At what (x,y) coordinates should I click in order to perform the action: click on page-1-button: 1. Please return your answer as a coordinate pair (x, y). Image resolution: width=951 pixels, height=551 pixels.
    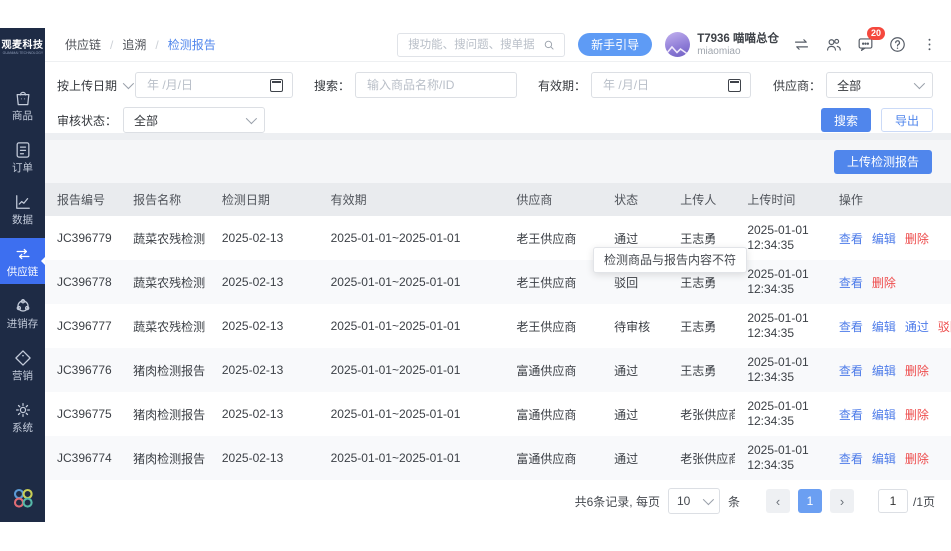
    Looking at the image, I should click on (809, 501).